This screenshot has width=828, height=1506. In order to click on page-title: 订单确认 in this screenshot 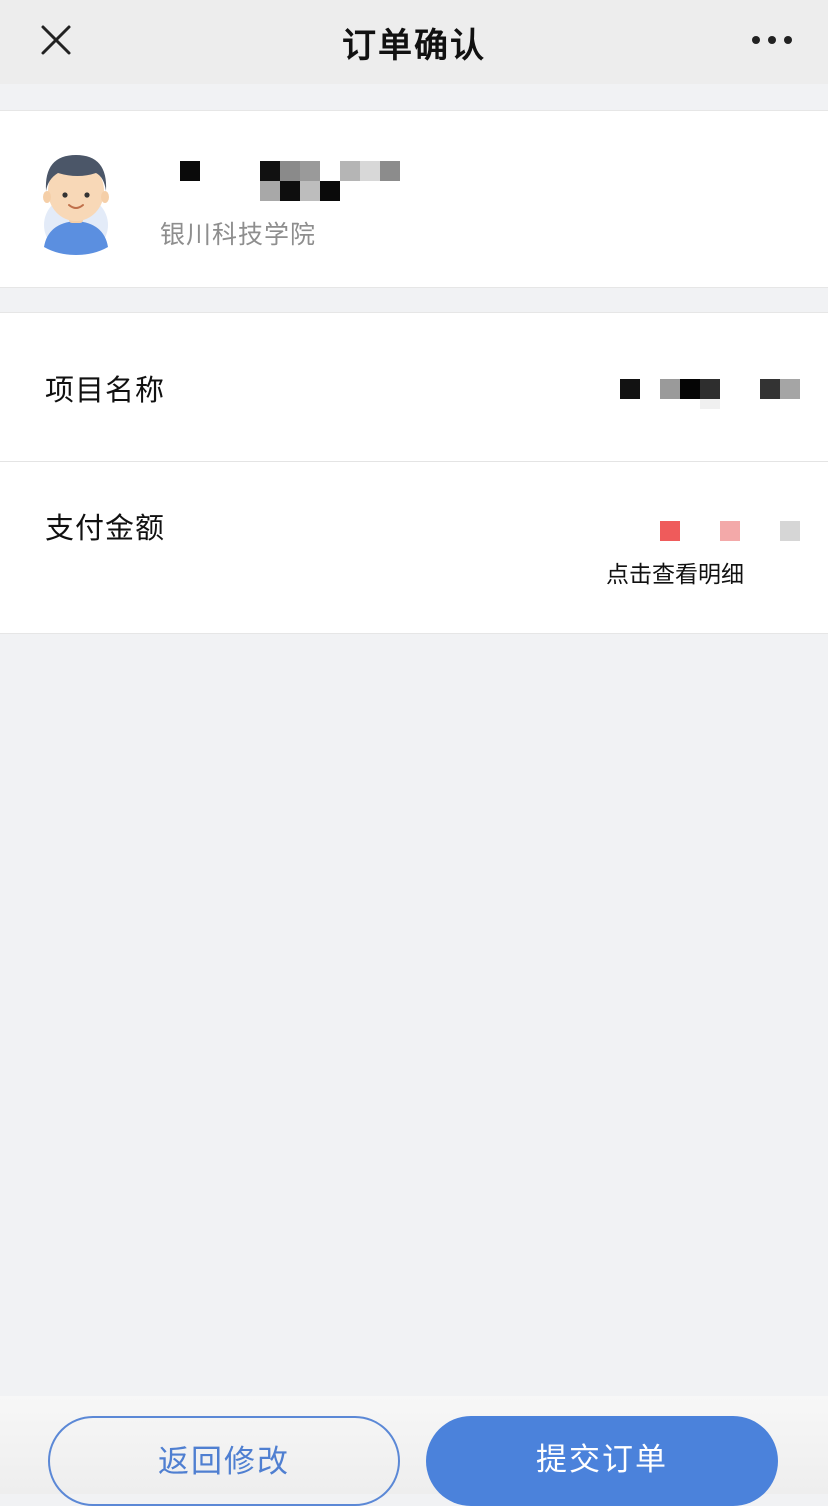, I will do `click(414, 46)`.